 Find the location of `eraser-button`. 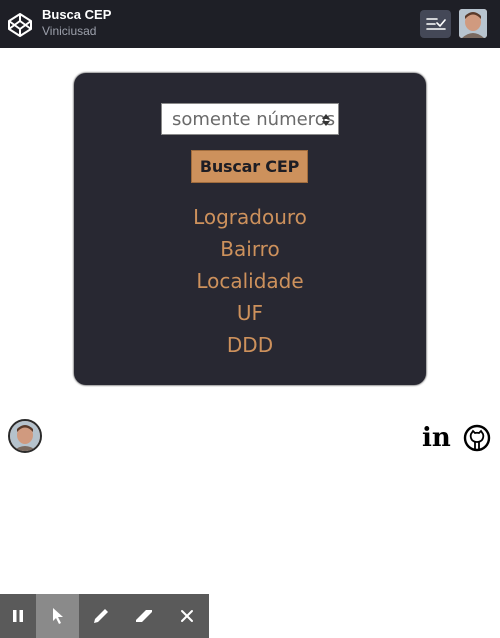

eraser-button is located at coordinates (143, 616).